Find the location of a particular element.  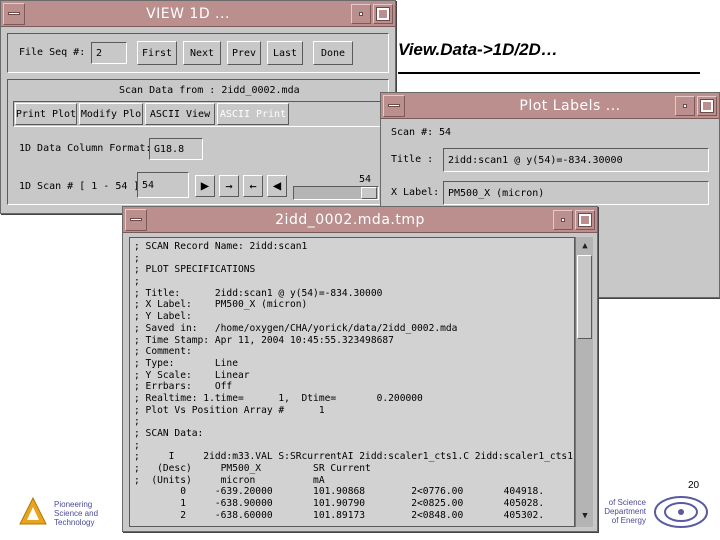

ascii-line: ; Realtime: 1.time= 1, Dtime= 0.200000 is located at coordinates (278, 398).